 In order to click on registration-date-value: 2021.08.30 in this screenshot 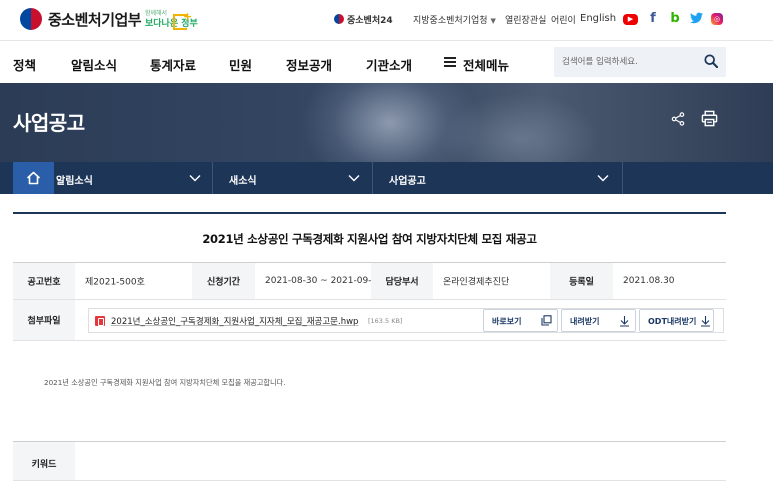, I will do `click(649, 281)`.